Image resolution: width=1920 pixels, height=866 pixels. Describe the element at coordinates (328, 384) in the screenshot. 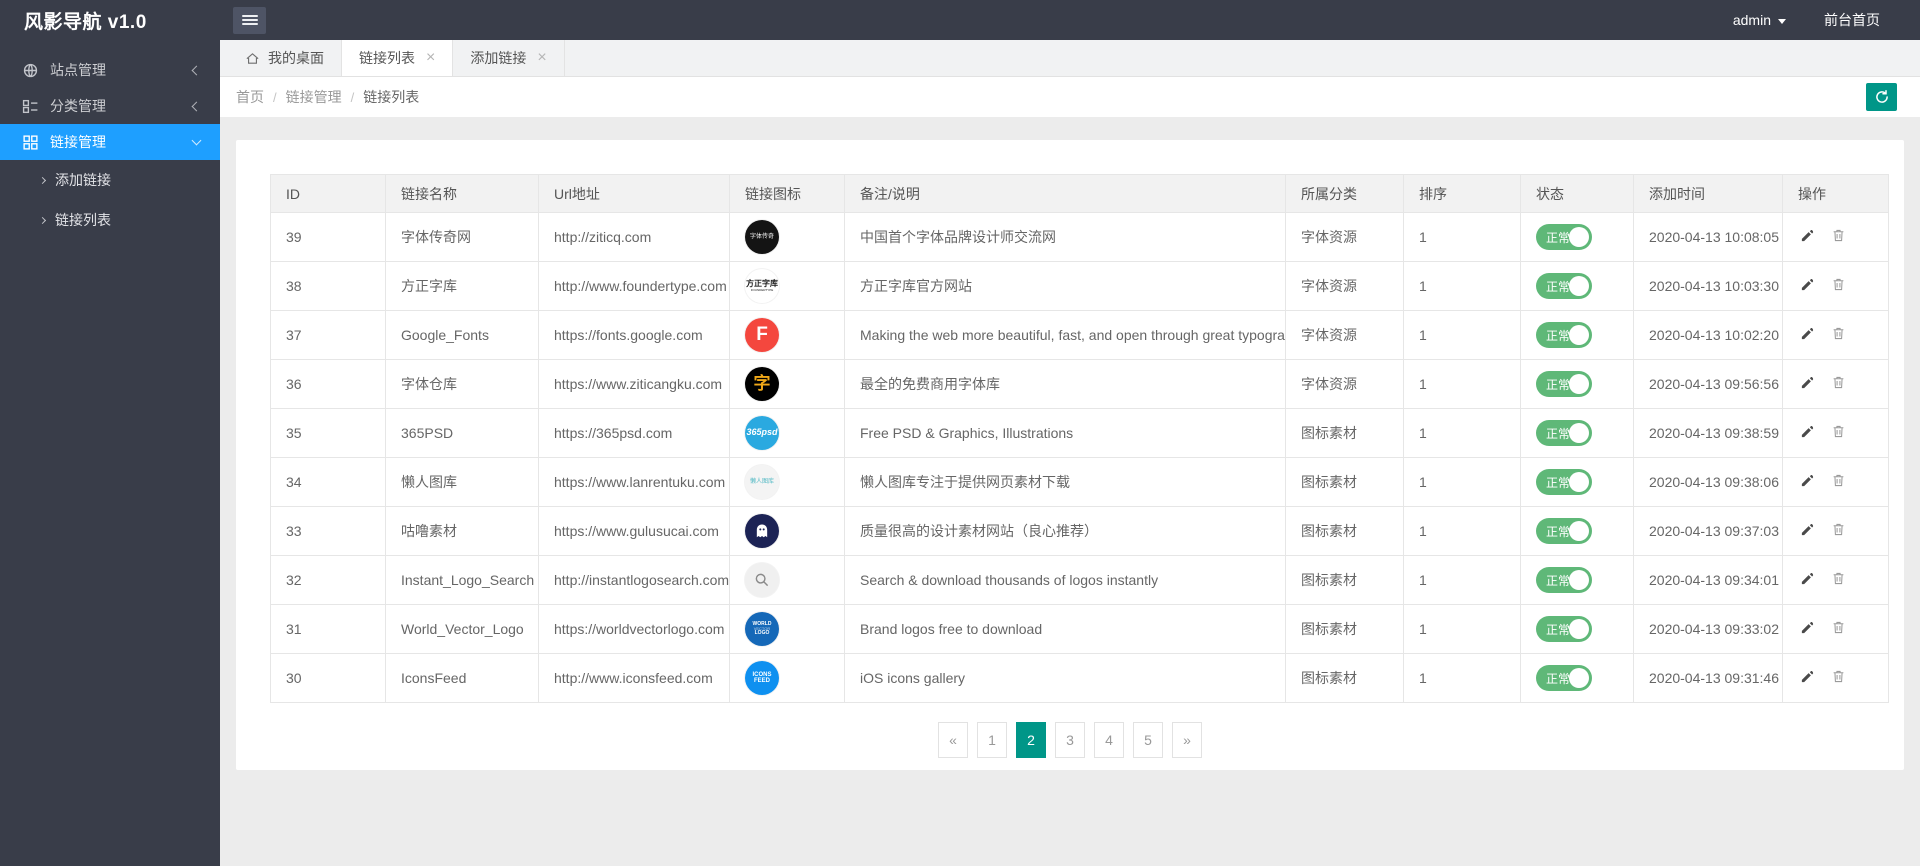

I see `cell-id: 36` at that location.